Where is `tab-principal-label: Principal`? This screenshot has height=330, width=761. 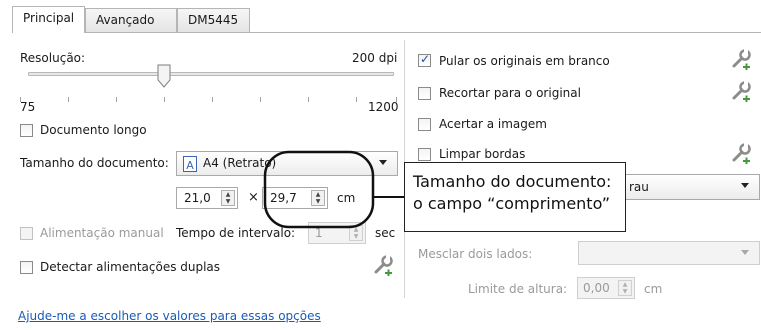
tab-principal-label: Principal is located at coordinates (49, 18).